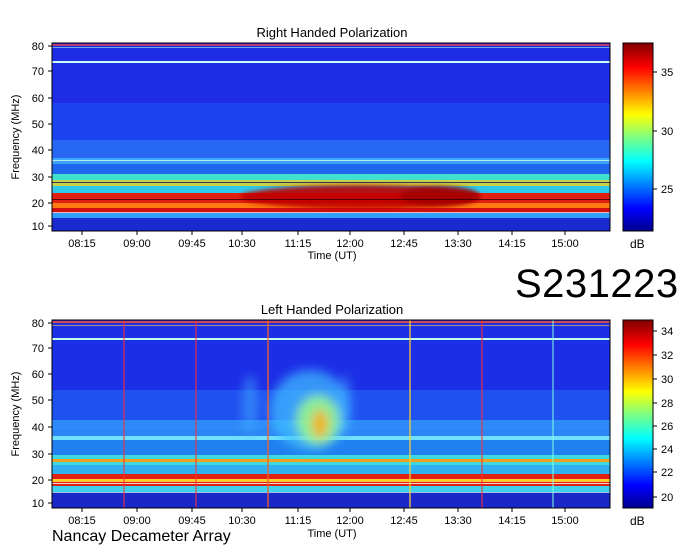  What do you see at coordinates (667, 427) in the screenshot?
I see `colorbar-tick-label: 26` at bounding box center [667, 427].